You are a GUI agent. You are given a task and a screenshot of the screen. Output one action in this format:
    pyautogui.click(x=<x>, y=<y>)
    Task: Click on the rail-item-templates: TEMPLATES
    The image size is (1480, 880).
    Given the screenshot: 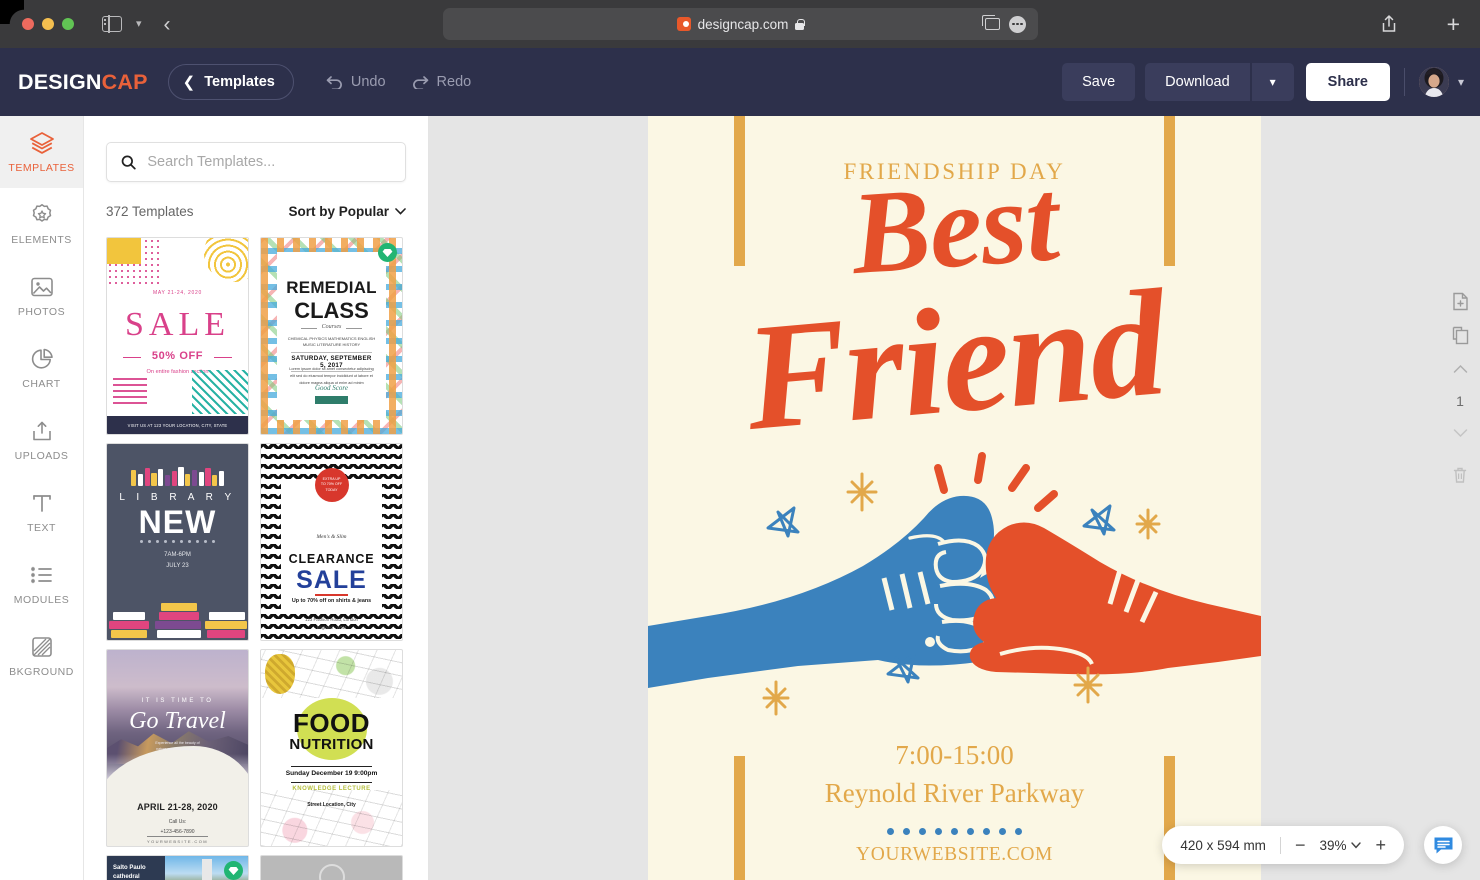 What is the action you would take?
    pyautogui.click(x=41, y=152)
    